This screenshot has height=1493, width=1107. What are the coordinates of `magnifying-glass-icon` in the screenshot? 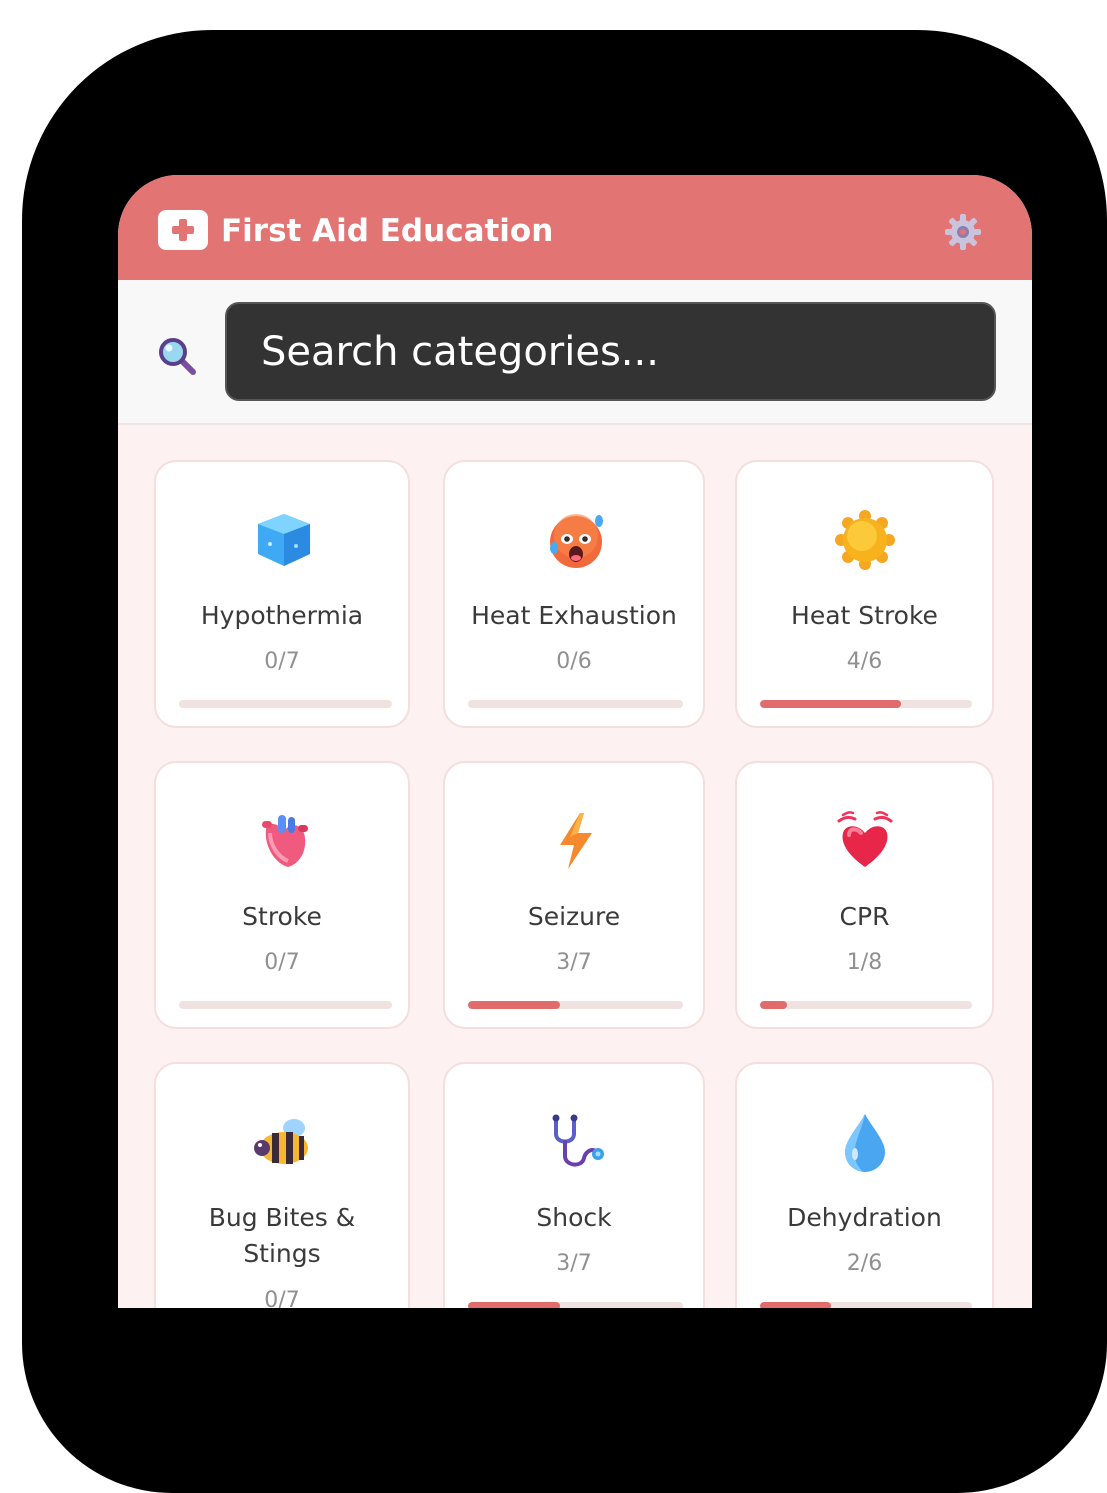 It's located at (177, 356).